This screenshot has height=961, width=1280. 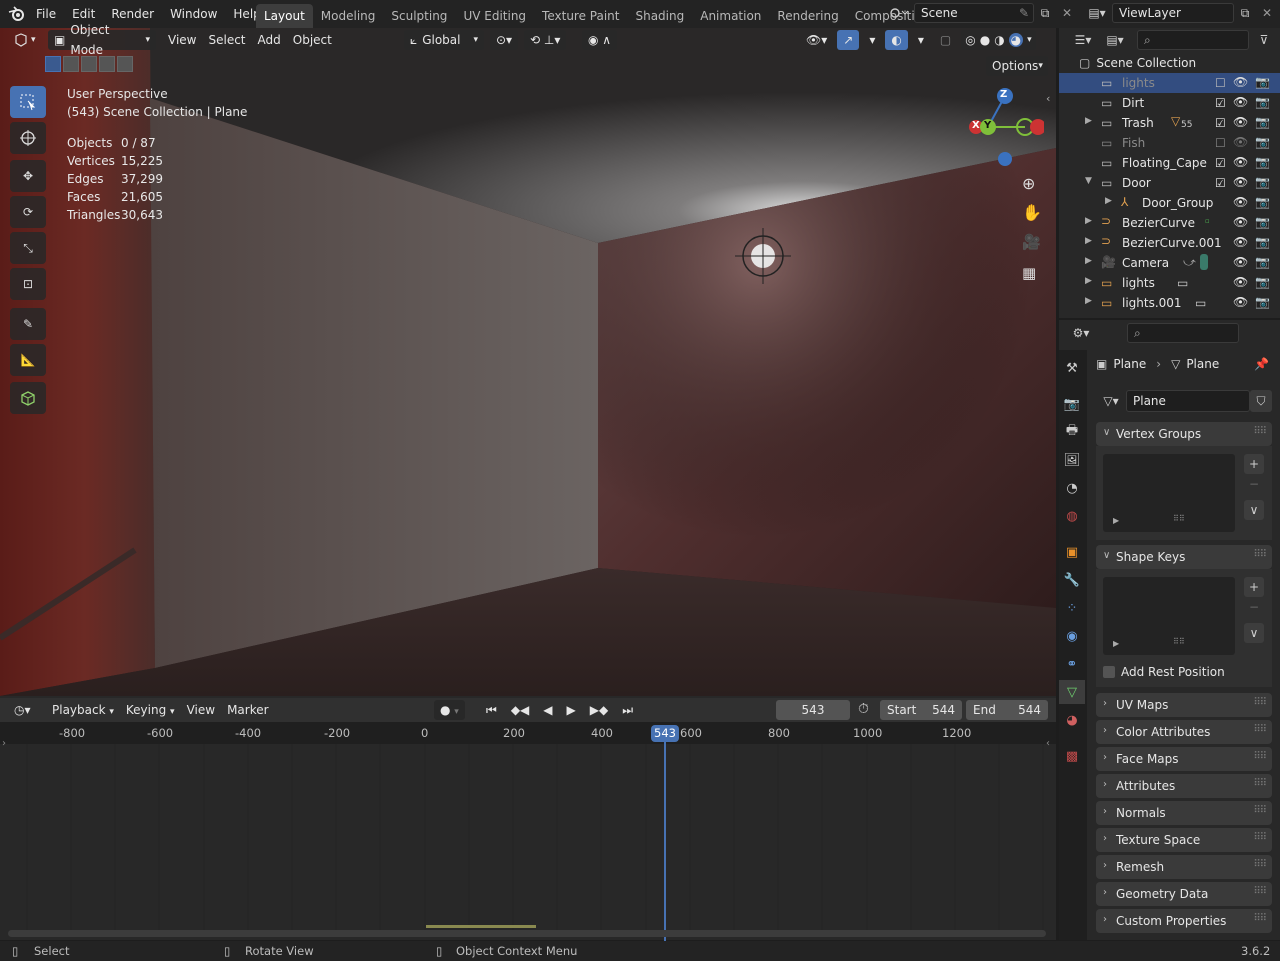 What do you see at coordinates (547, 710) in the screenshot?
I see `play-reverse-icon: ◀` at bounding box center [547, 710].